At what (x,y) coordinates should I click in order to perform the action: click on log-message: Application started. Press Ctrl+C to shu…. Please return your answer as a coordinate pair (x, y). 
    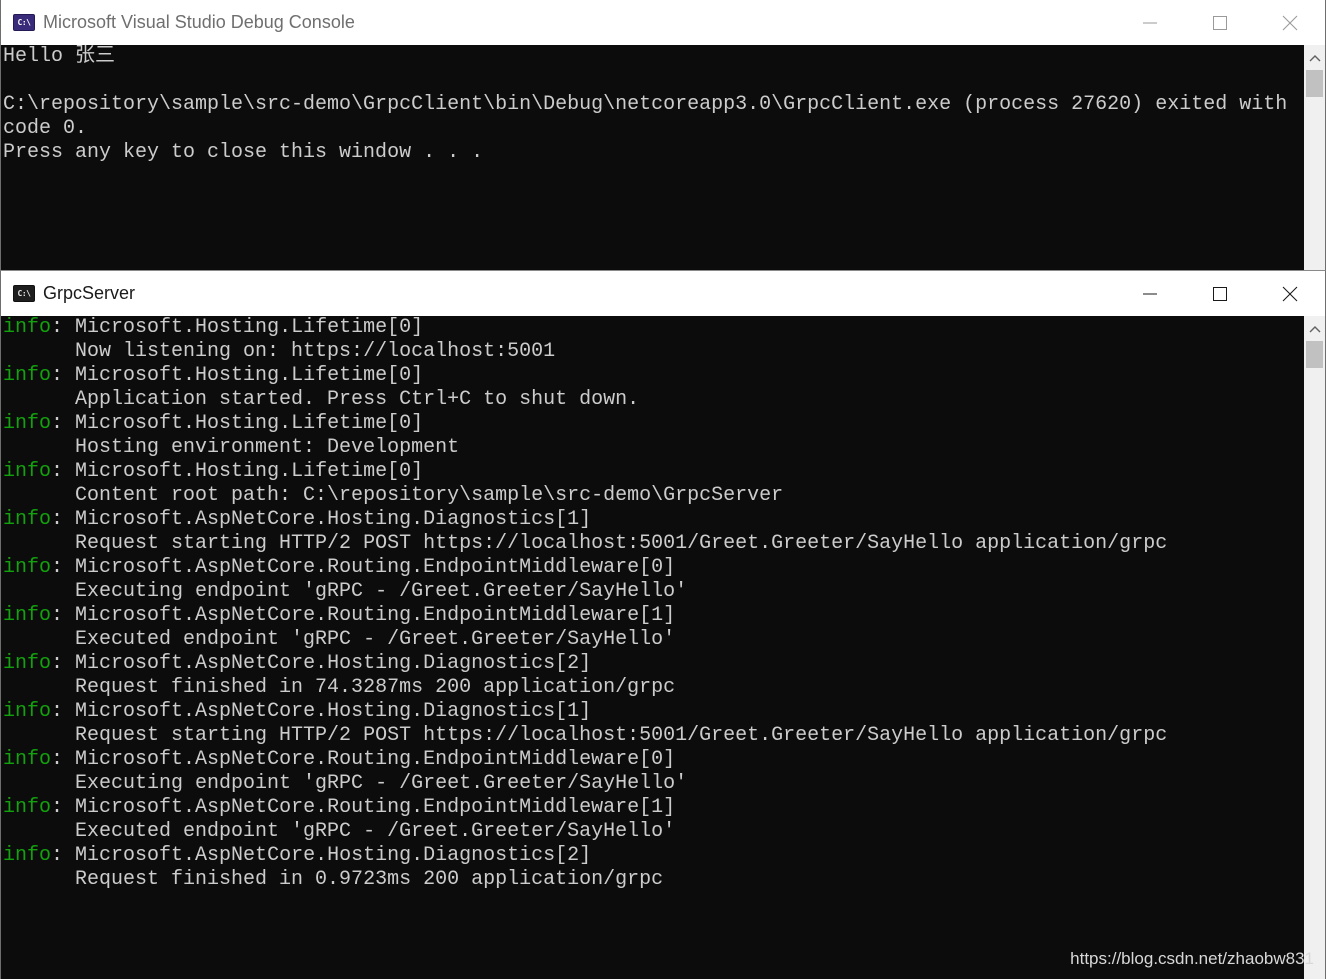
    Looking at the image, I should click on (357, 399).